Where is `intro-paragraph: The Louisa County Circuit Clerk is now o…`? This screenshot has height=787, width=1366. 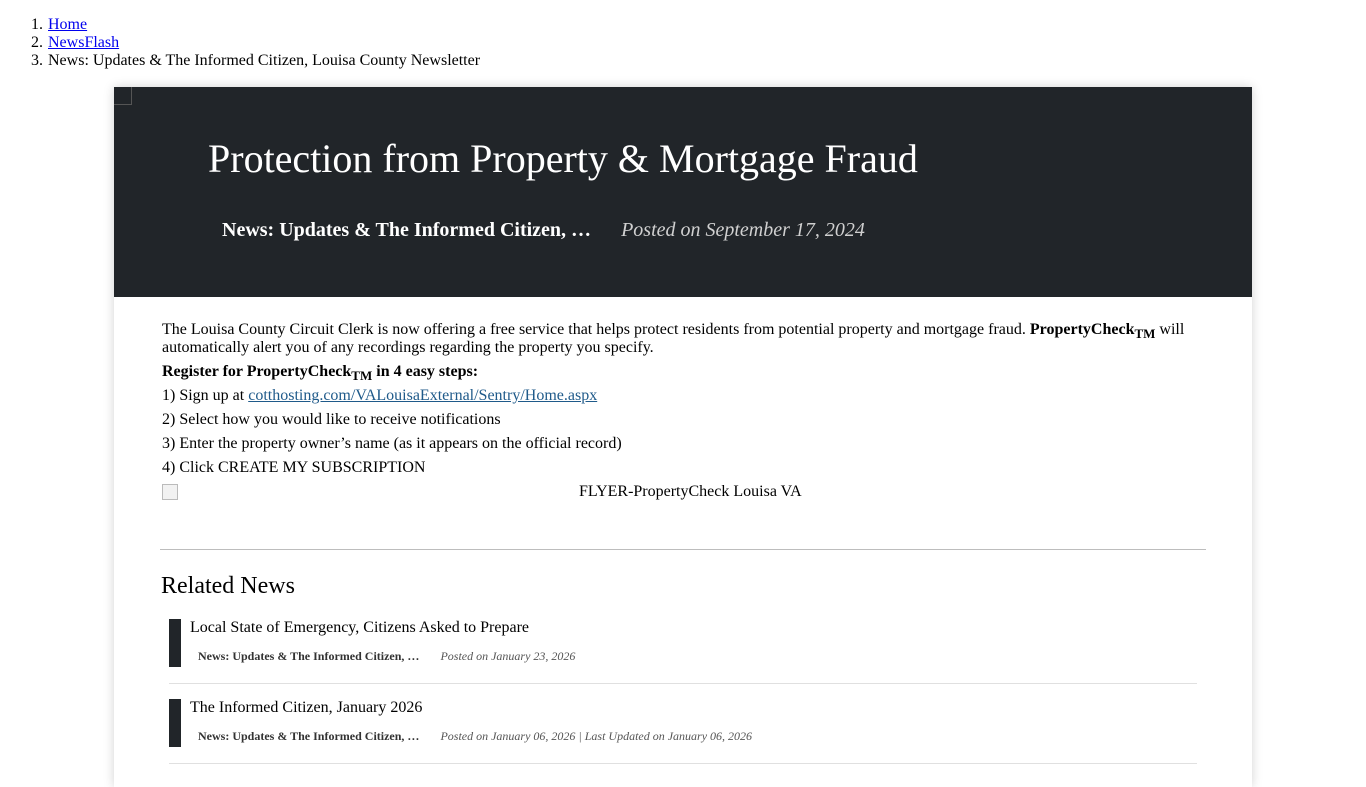 intro-paragraph: The Louisa County Circuit Clerk is now o… is located at coordinates (684, 339).